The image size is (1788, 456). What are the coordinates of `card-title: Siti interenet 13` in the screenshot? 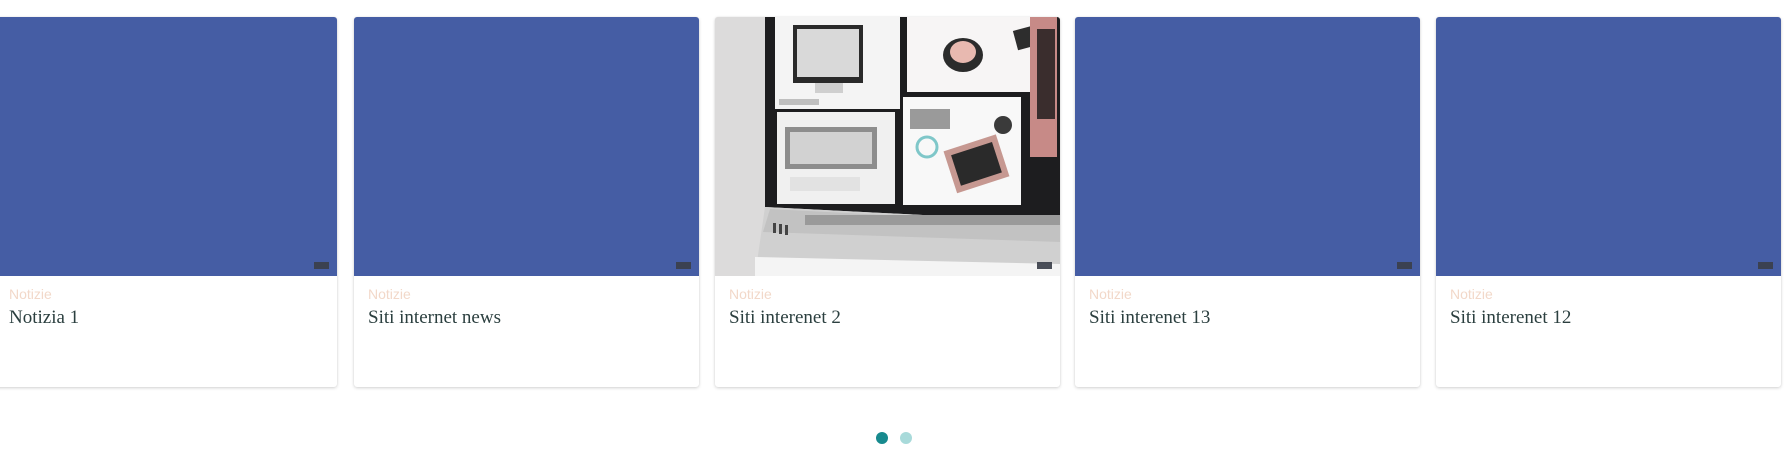 It's located at (1254, 318).